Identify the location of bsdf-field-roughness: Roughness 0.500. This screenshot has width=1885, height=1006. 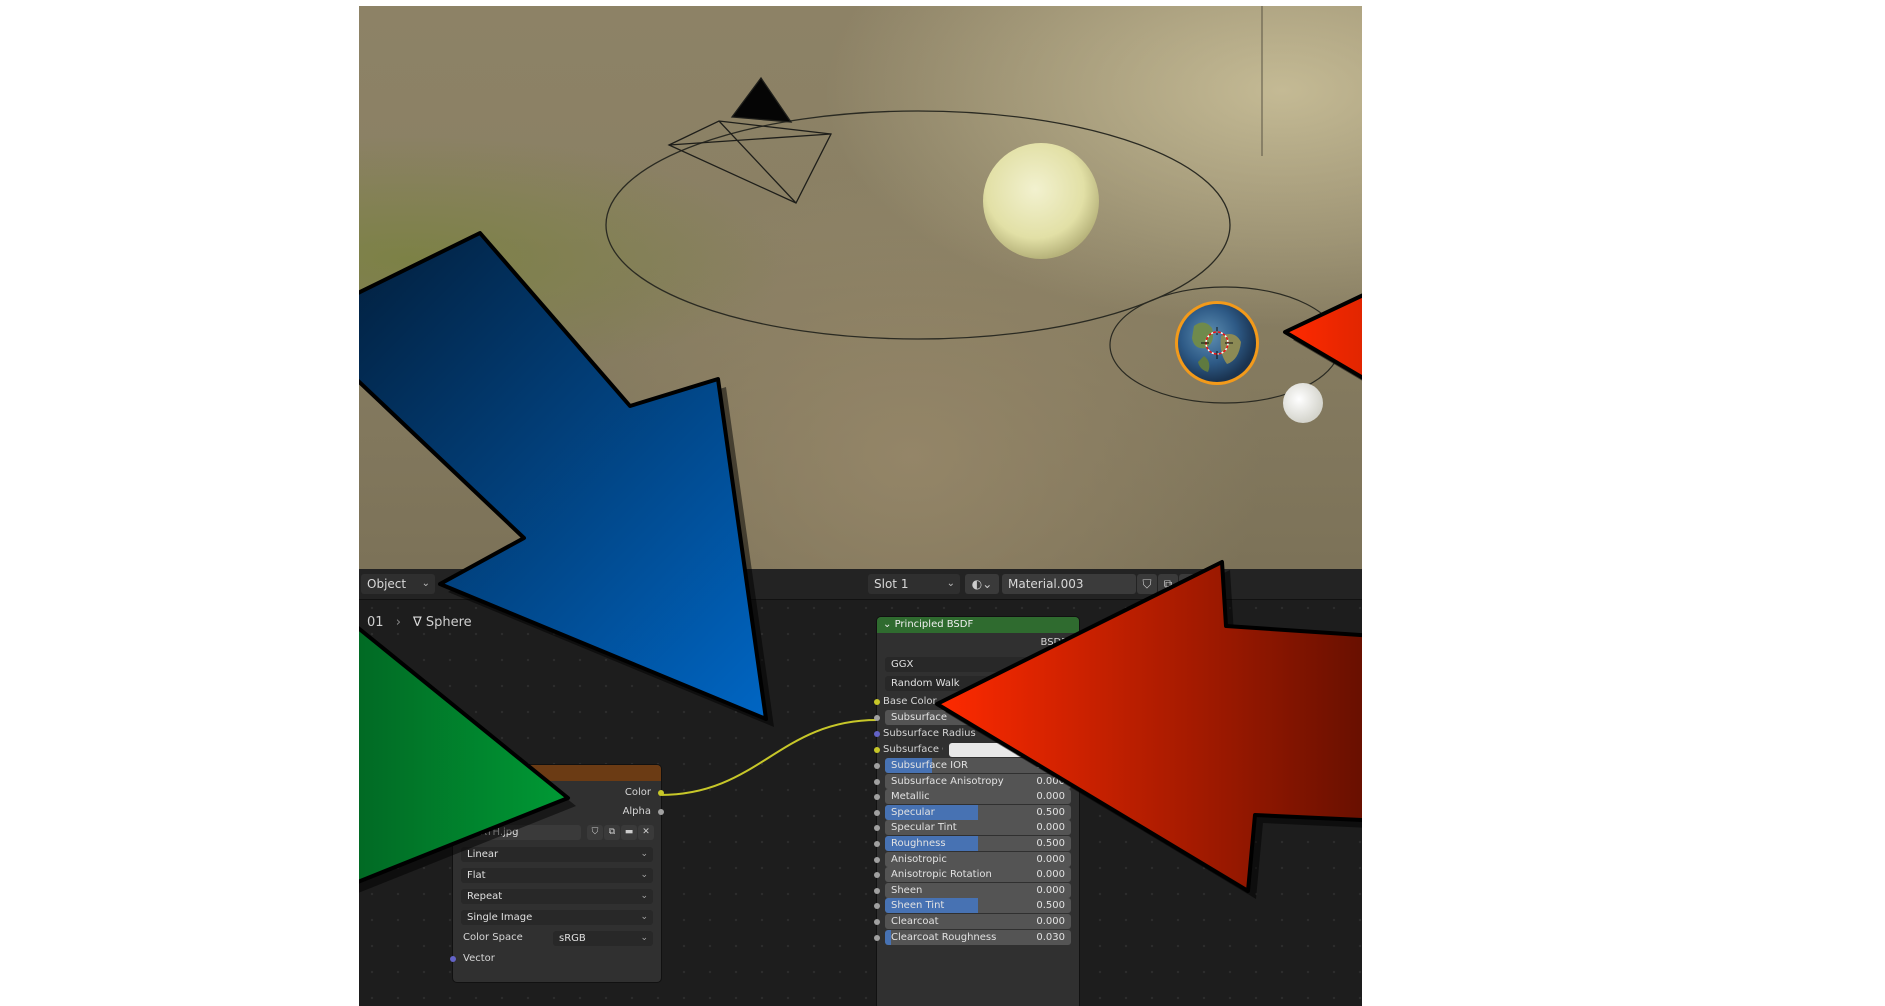
(978, 843).